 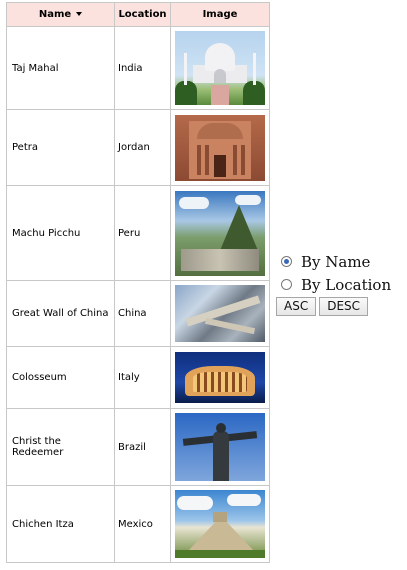 What do you see at coordinates (344, 306) in the screenshot?
I see `desc-button: DESC` at bounding box center [344, 306].